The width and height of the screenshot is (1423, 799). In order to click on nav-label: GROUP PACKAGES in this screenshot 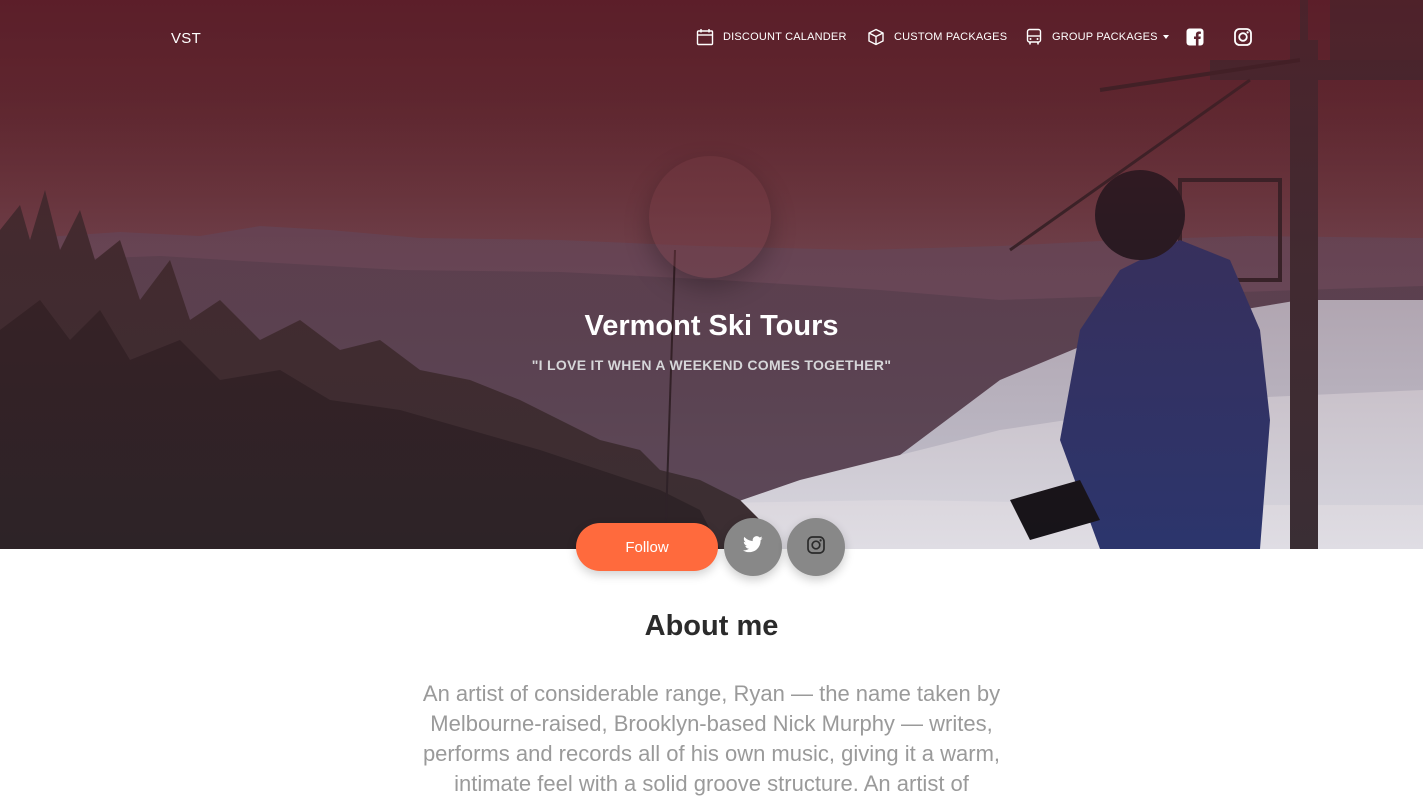, I will do `click(1105, 37)`.